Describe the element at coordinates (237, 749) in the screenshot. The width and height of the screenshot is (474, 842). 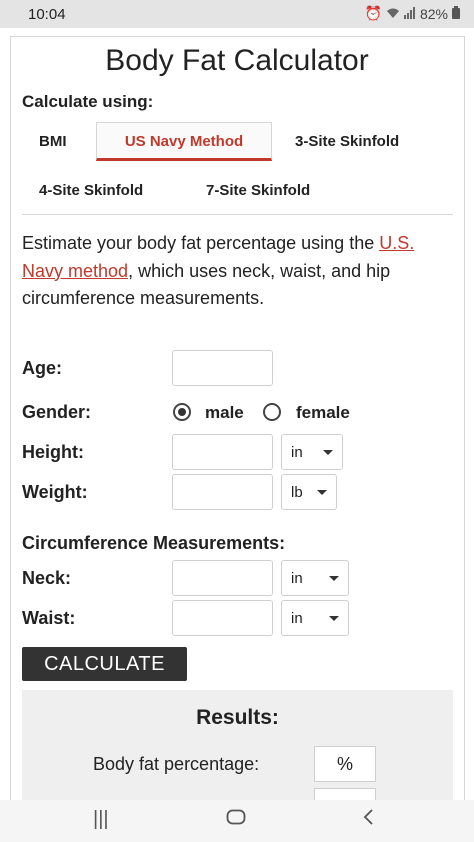
I see `results-panel: Results: Body fat percentage: %` at that location.